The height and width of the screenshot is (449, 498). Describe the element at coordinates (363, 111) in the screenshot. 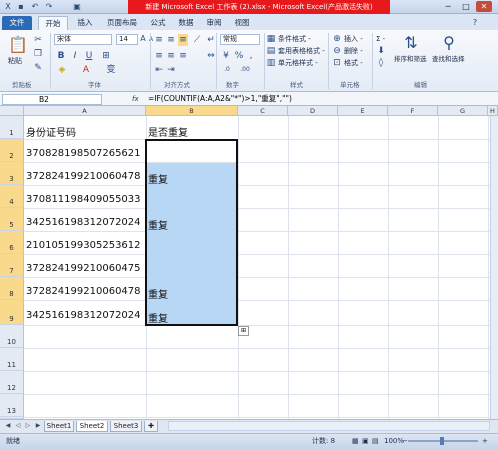

I see `column-header-e: E` at that location.